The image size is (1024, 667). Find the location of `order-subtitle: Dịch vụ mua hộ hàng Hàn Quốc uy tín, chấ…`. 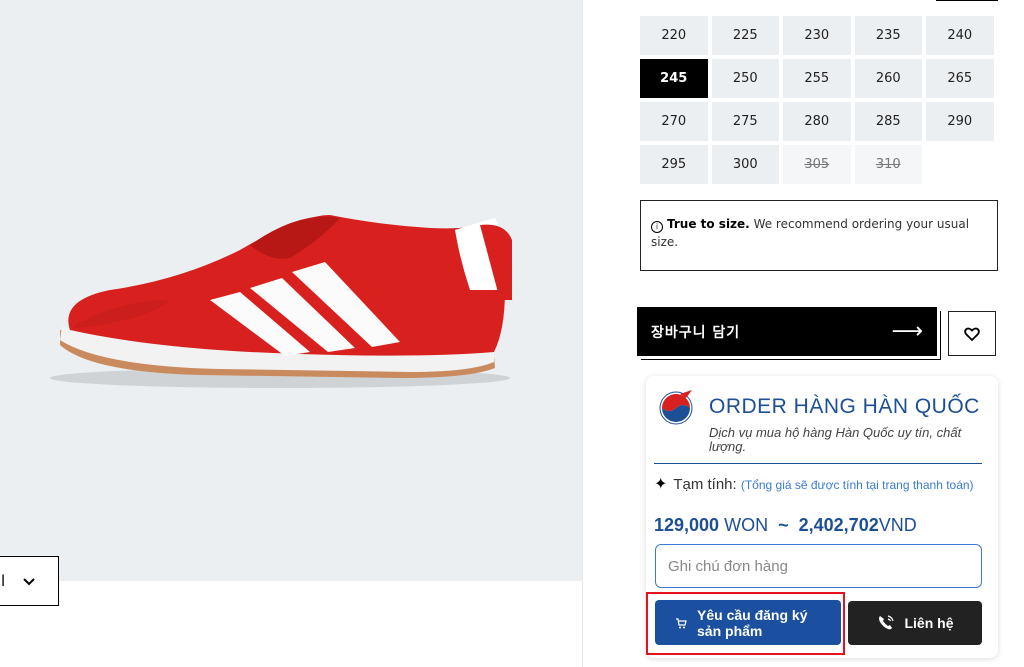

order-subtitle: Dịch vụ mua hộ hàng Hàn Quốc uy tín, chấ… is located at coordinates (835, 439).